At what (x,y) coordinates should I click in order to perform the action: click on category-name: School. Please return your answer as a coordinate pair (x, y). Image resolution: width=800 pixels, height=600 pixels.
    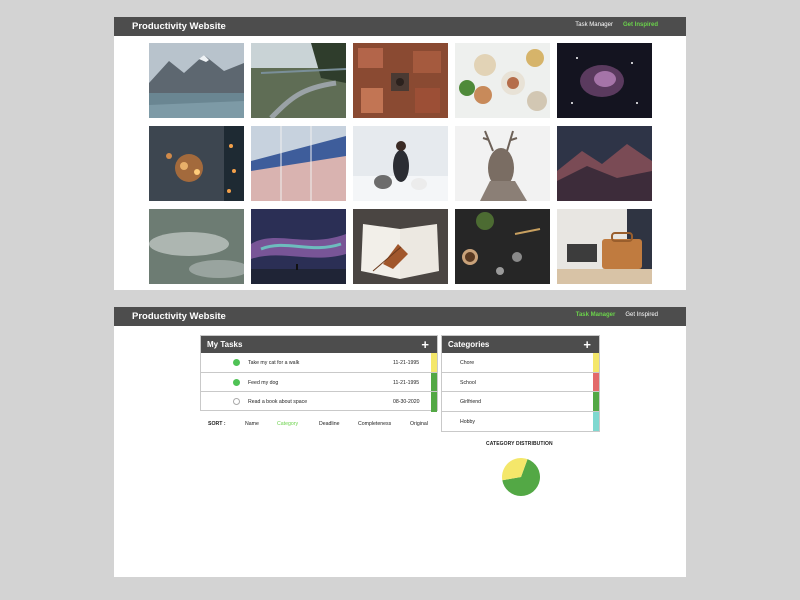
    Looking at the image, I should click on (468, 382).